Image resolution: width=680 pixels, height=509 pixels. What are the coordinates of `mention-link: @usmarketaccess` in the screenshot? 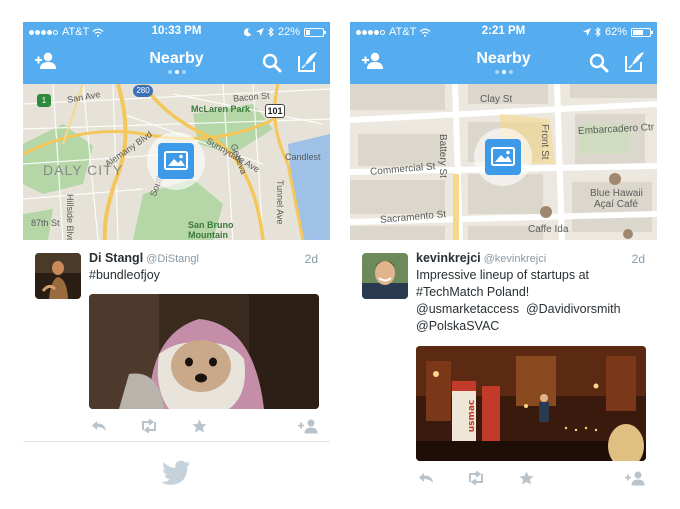 It's located at (467, 309).